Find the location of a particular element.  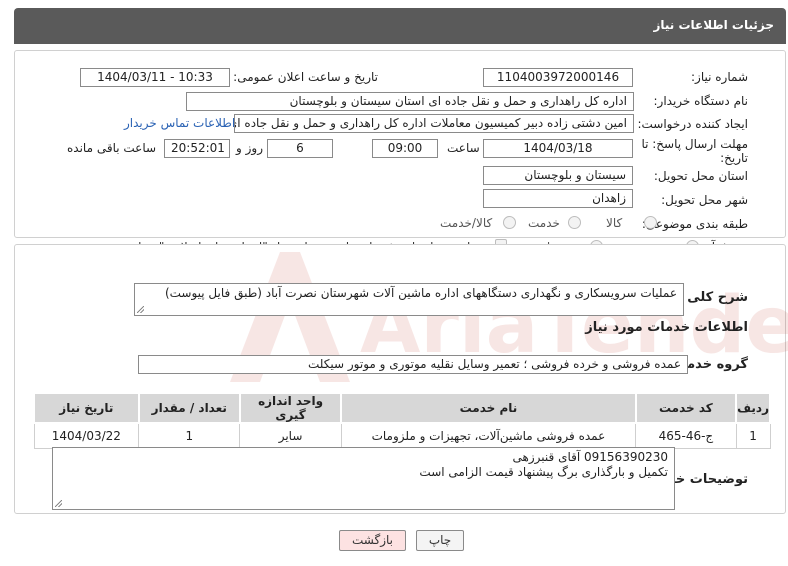

category-label: طبقه بندی موضوعی: is located at coordinates (694, 224).